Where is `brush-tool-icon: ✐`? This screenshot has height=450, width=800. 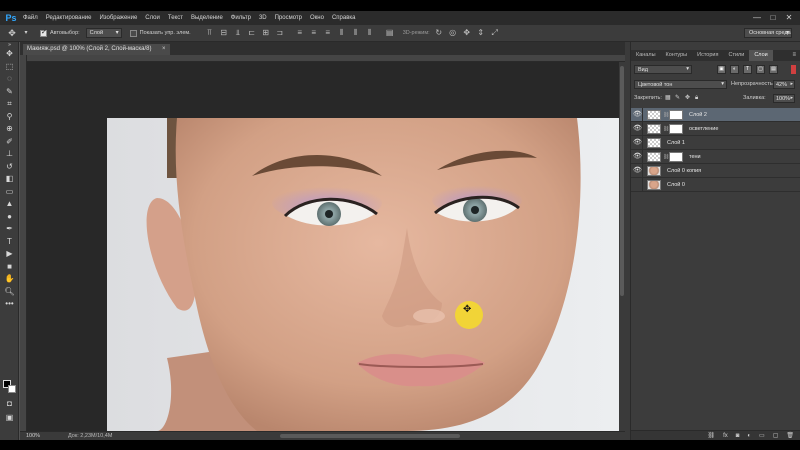 brush-tool-icon: ✐ is located at coordinates (9, 142).